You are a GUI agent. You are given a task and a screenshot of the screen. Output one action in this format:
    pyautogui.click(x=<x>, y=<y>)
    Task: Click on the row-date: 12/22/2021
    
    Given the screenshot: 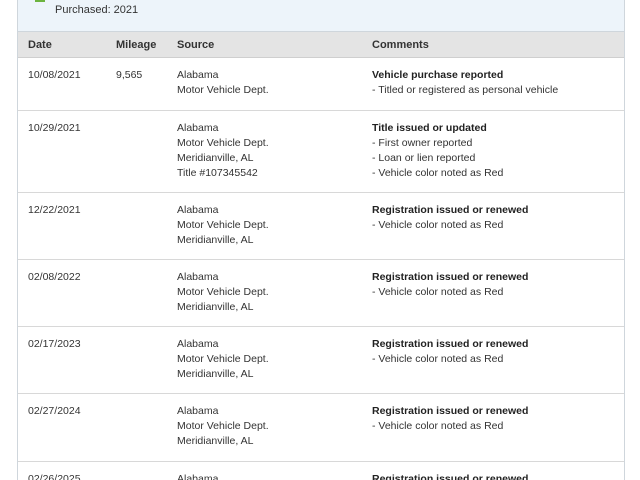 What is the action you would take?
    pyautogui.click(x=54, y=210)
    